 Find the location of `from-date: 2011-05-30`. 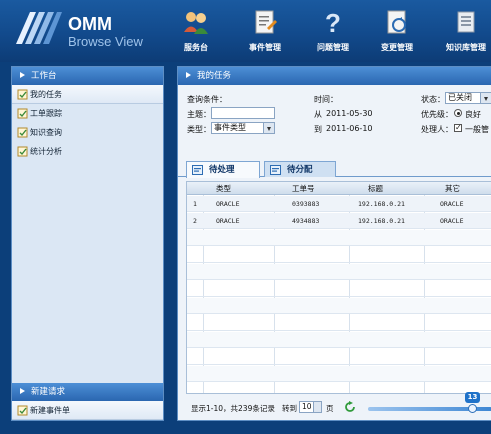

from-date: 2011-05-30 is located at coordinates (349, 113).